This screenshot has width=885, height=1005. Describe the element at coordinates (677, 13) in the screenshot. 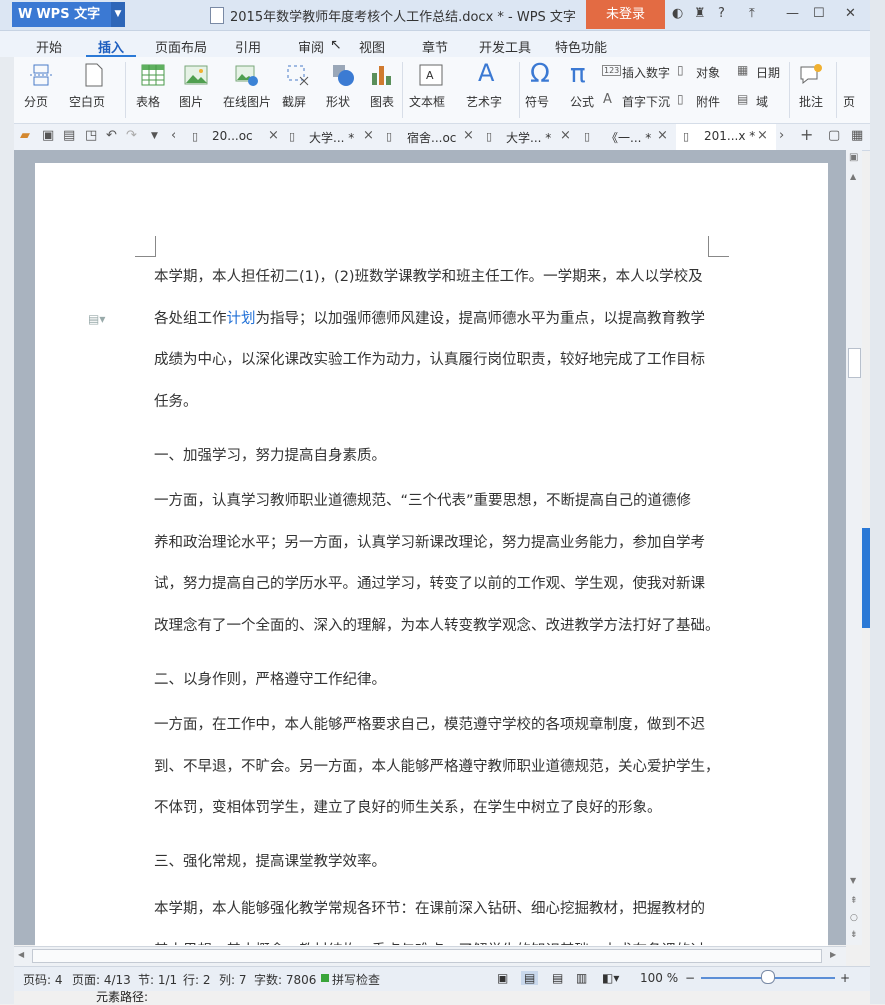

I see `skin-icon: ◐` at that location.